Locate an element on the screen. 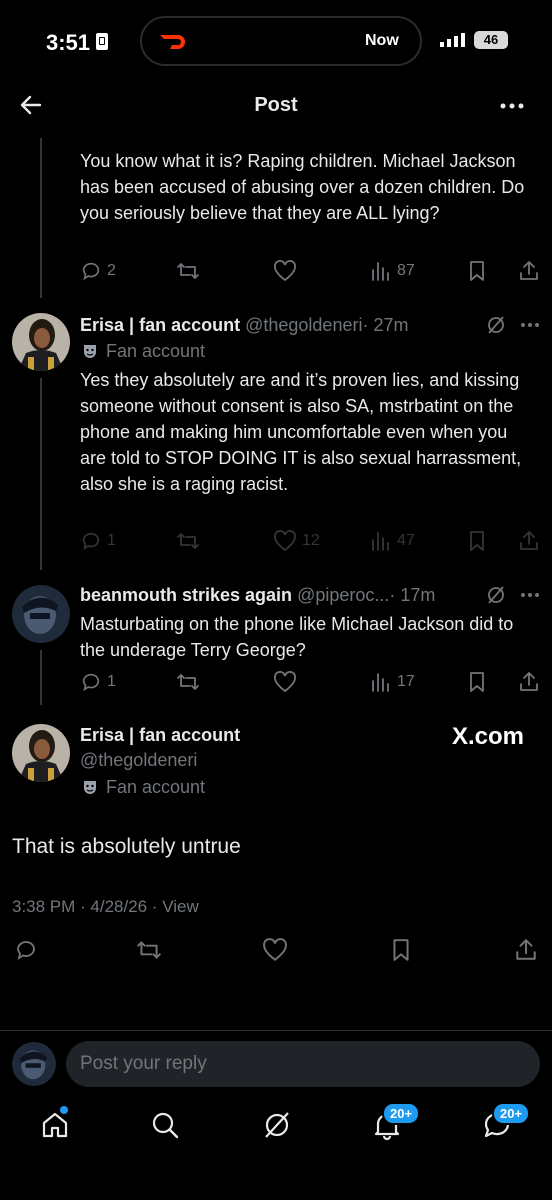  nav-notifications: 20+ is located at coordinates (396, 1121).